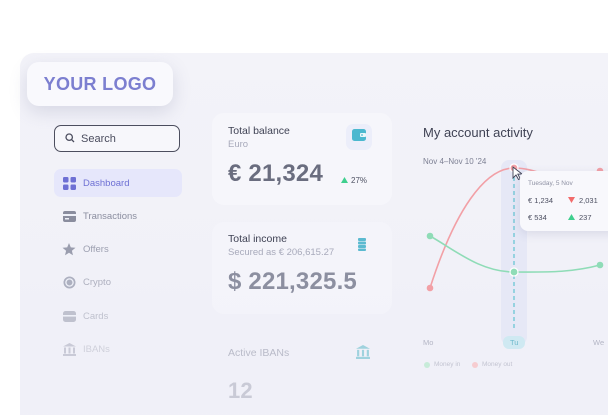 This screenshot has height=415, width=608. I want to click on sidebar-item-offers: Offers, so click(118, 249).